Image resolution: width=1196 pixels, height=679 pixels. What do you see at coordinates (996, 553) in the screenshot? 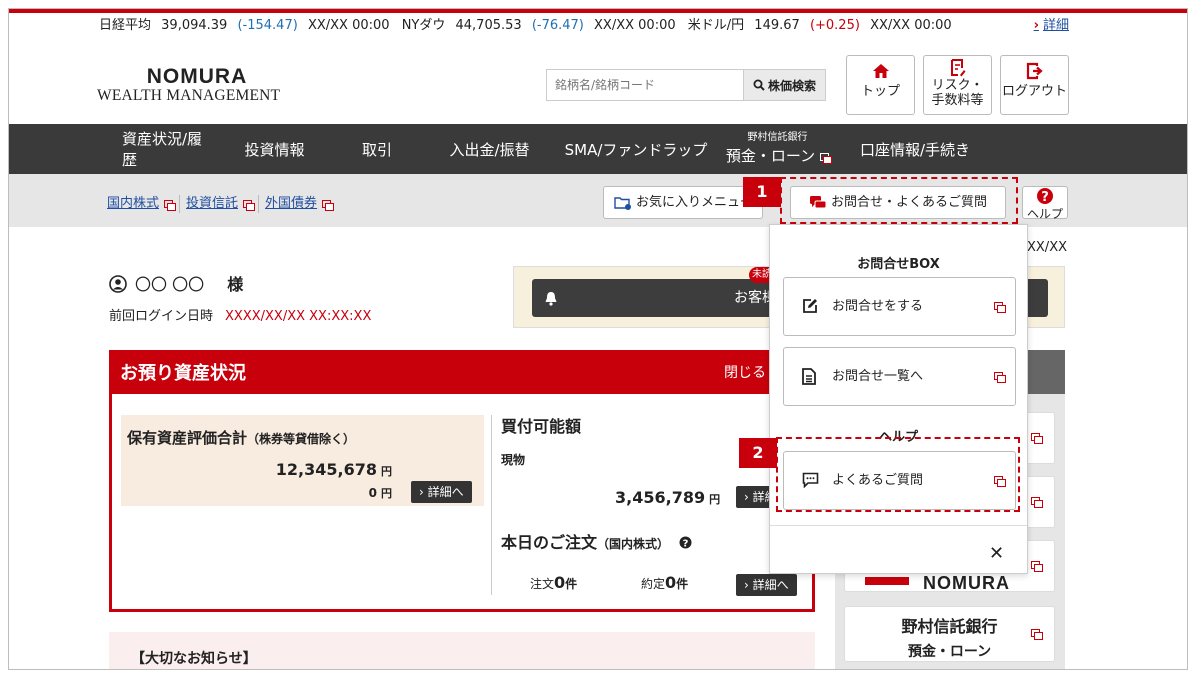
I see `close-icon: ✕` at bounding box center [996, 553].